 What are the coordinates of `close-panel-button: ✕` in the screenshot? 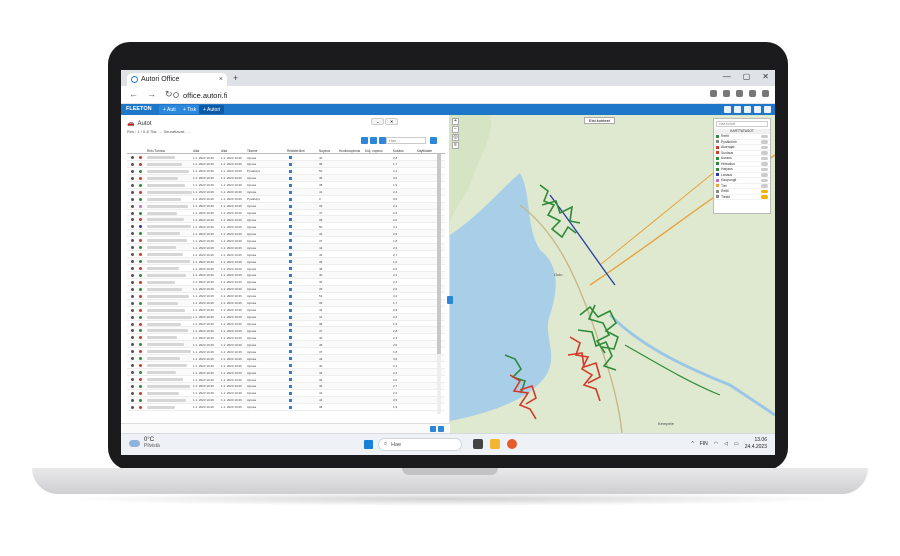 It's located at (392, 121).